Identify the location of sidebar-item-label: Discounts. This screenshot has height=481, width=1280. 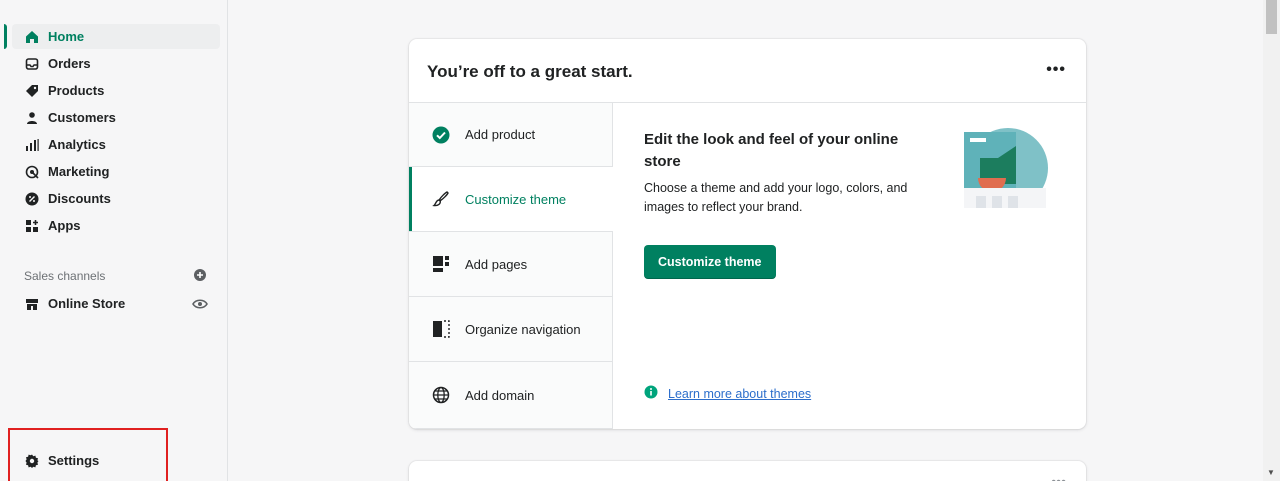
(79, 198).